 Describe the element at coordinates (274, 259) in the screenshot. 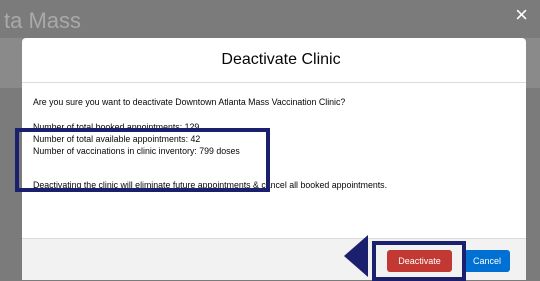

I see `dialog-footer: Deactivate Cancel` at that location.